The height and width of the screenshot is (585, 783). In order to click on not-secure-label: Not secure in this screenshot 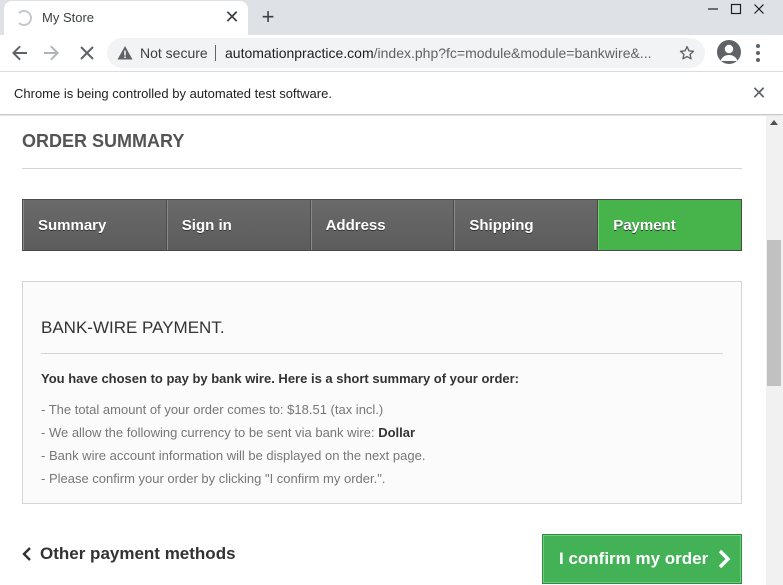, I will do `click(174, 53)`.